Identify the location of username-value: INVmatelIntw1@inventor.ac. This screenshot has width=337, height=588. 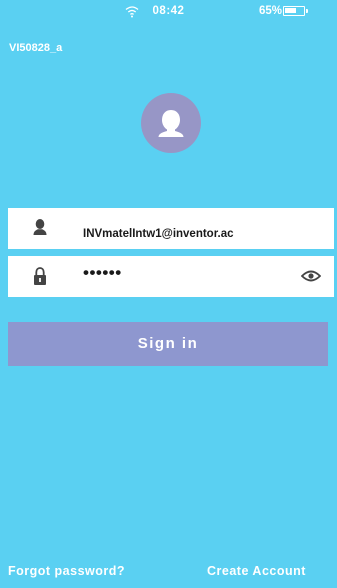
(158, 234).